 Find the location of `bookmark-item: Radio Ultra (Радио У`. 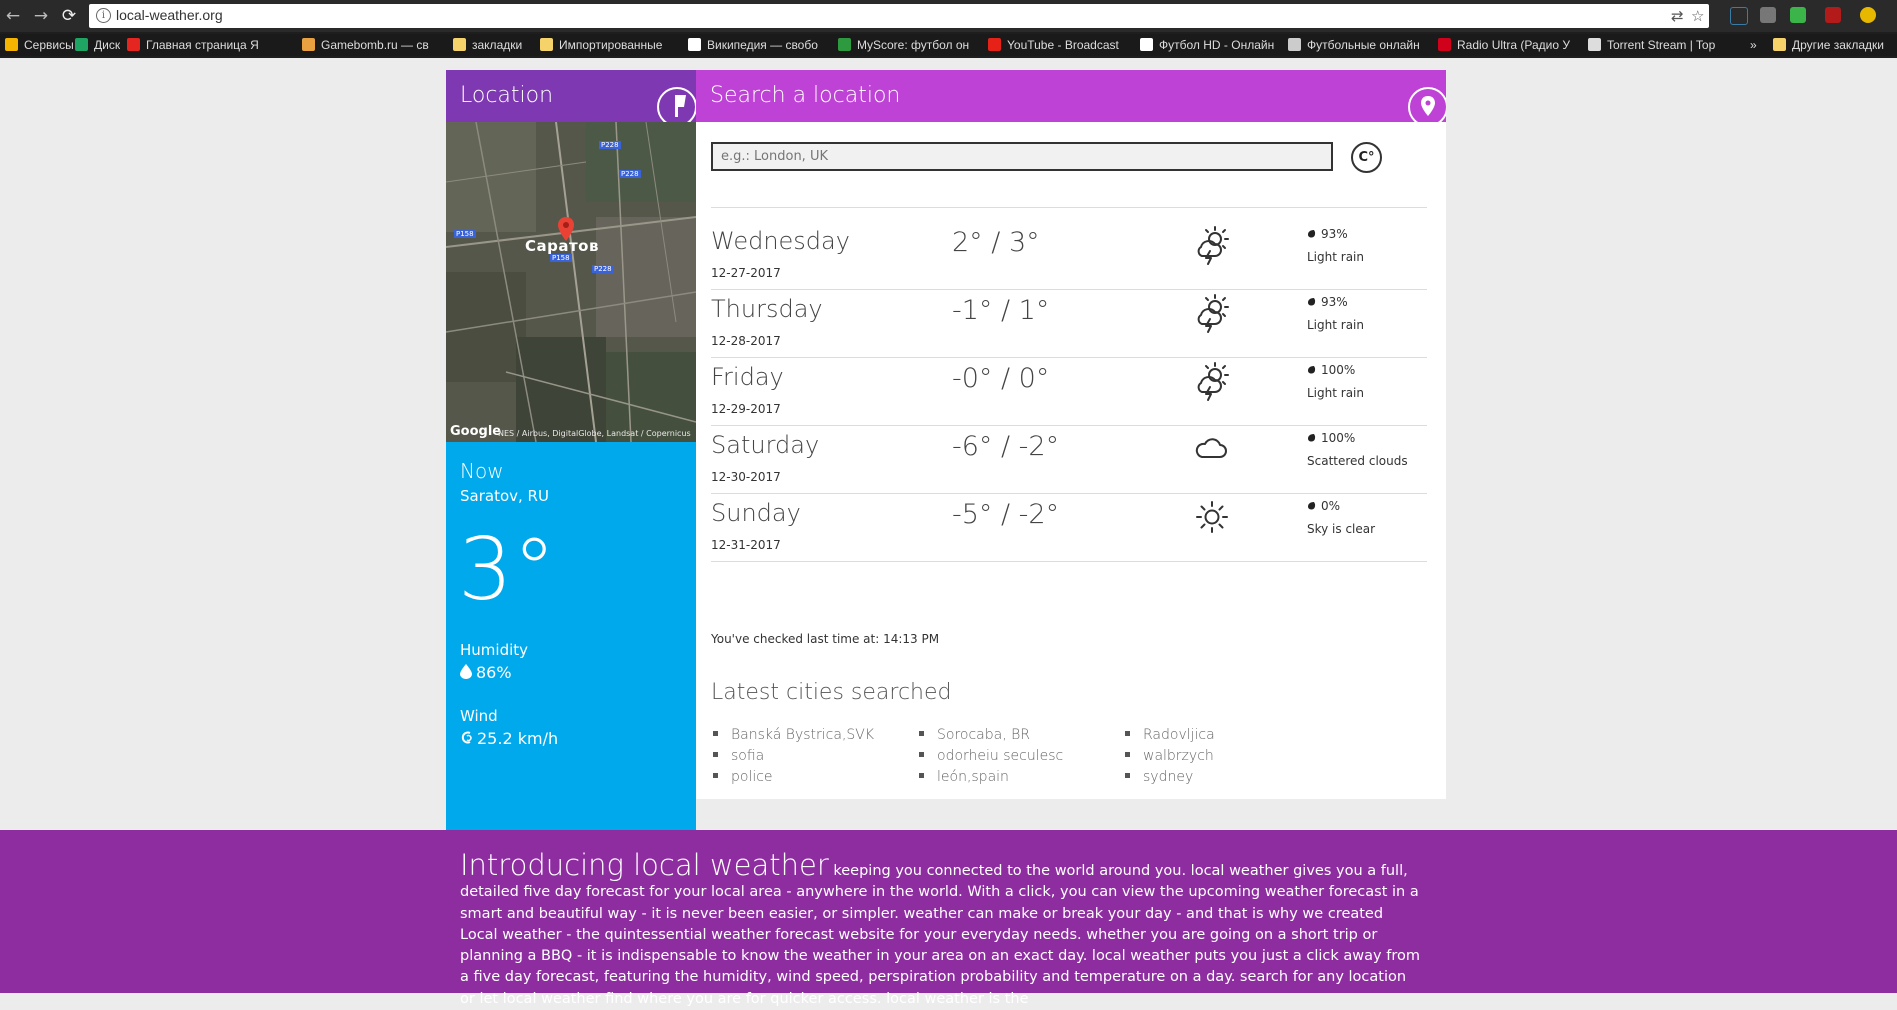

bookmark-item: Radio Ultra (Радио У is located at coordinates (1504, 45).